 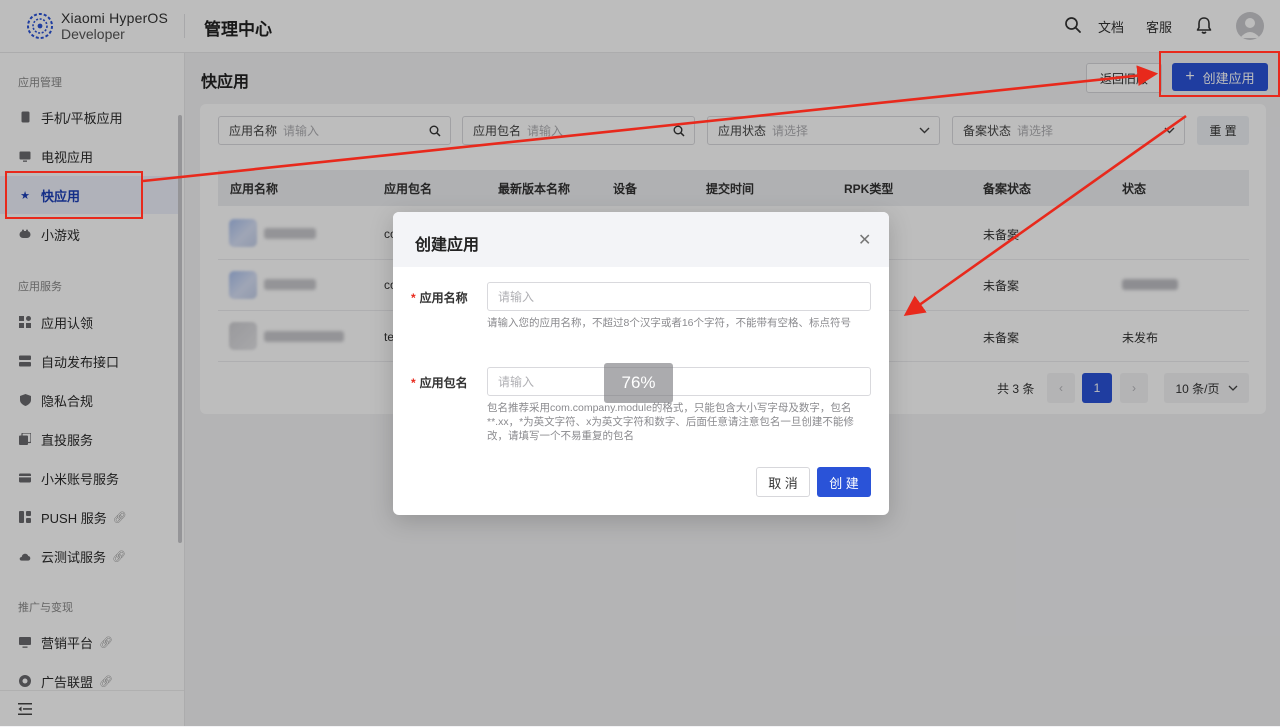 I want to click on zoom-level-indicator: 76%, so click(x=638, y=383).